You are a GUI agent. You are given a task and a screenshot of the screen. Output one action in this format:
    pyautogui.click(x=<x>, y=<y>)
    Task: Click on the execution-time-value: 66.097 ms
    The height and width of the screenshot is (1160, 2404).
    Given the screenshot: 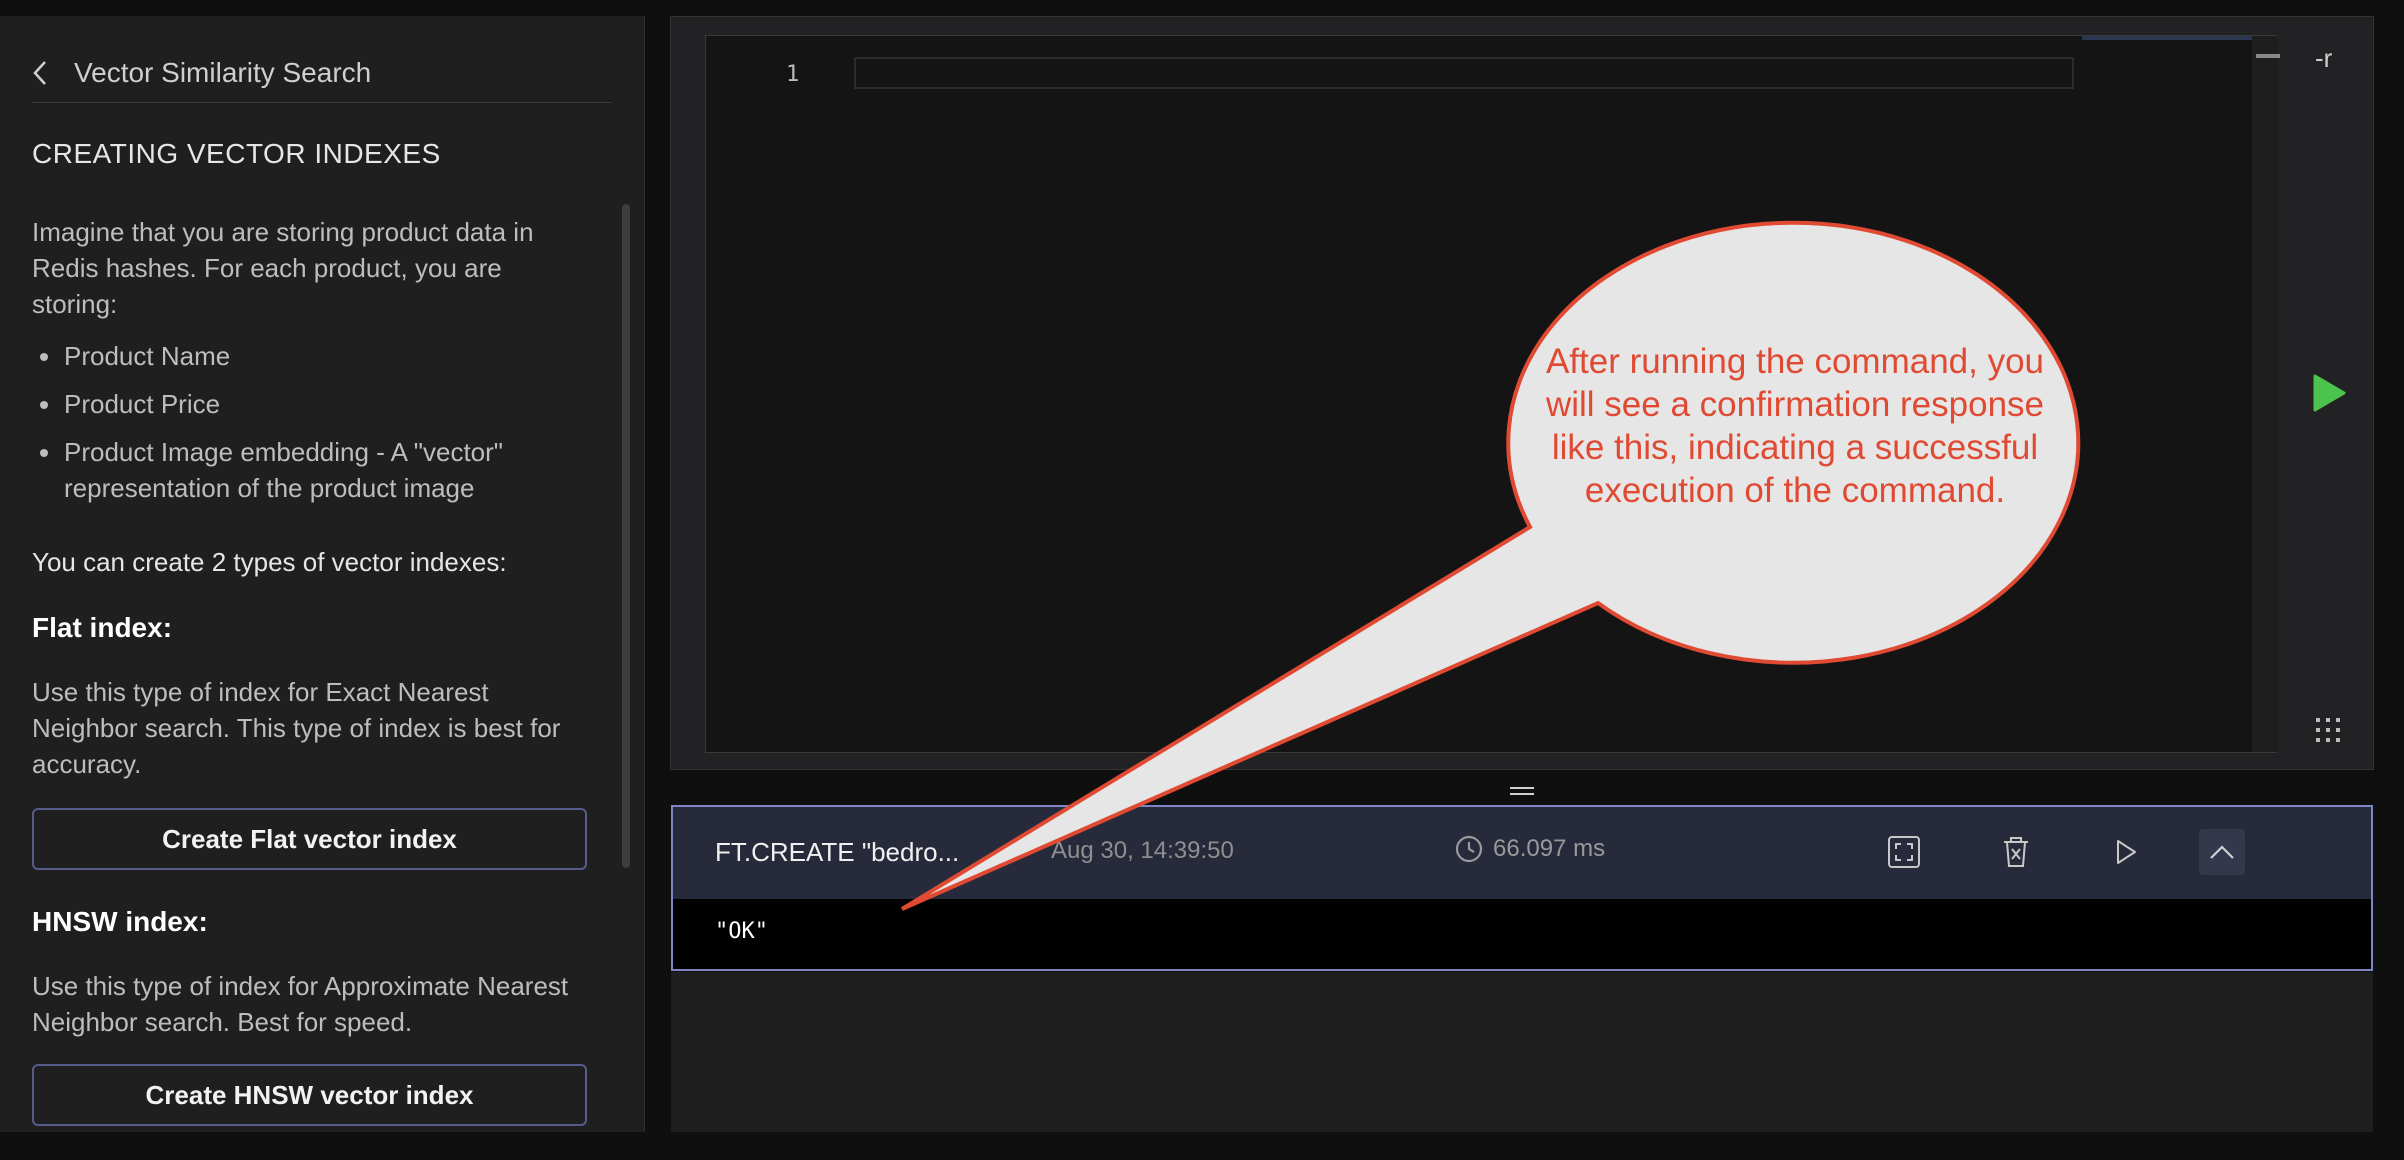 What is the action you would take?
    pyautogui.click(x=1549, y=848)
    